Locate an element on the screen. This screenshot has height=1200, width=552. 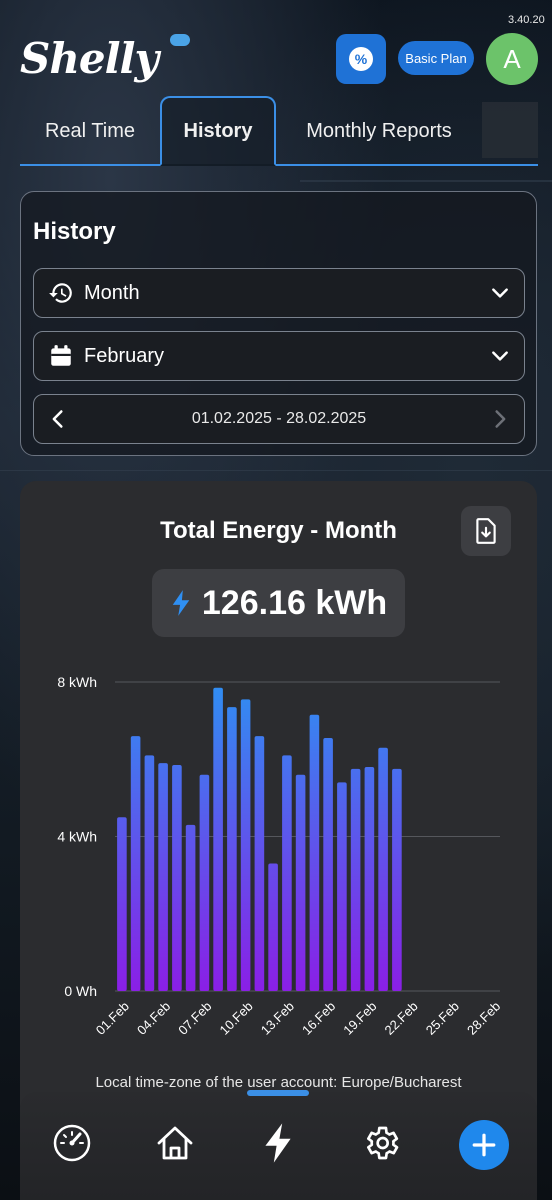
nav-settings is located at coordinates (381, 1143).